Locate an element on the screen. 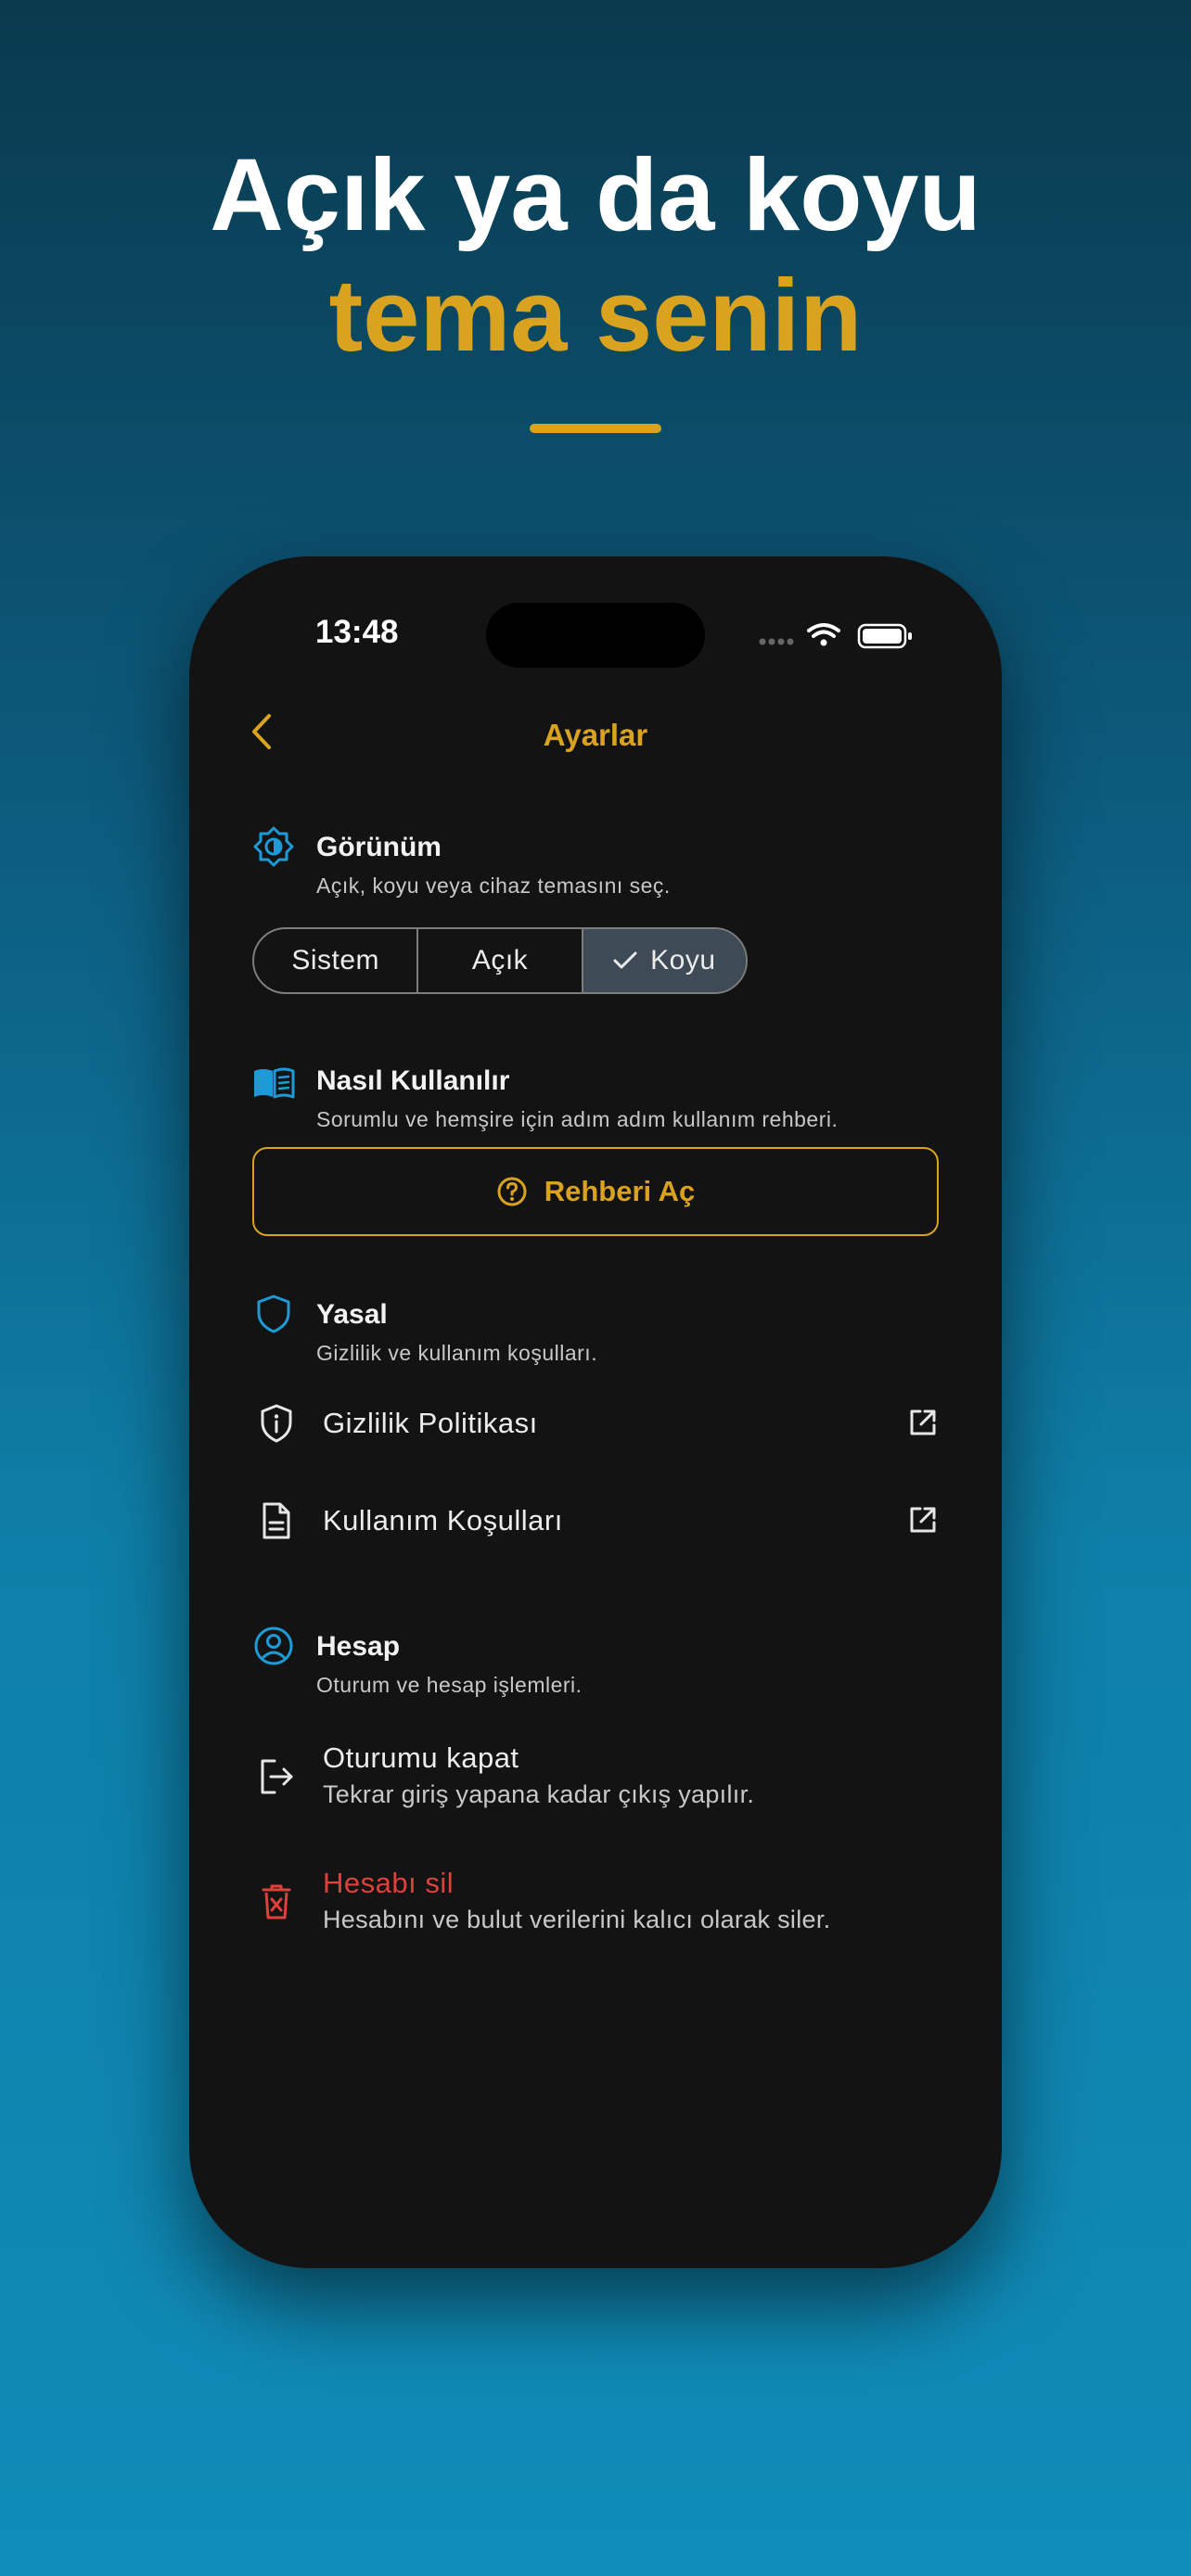 This screenshot has height=2576, width=1191. hero-title-line1: Açık ya da koyu is located at coordinates (595, 195).